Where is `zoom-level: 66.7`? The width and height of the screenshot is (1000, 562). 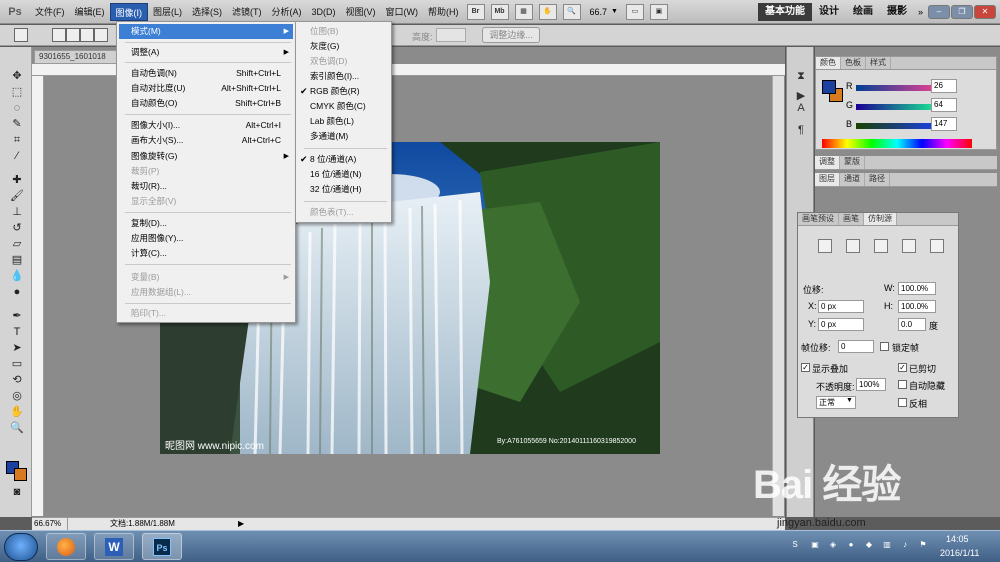
zoom-level: 66.7 is located at coordinates (599, 12).